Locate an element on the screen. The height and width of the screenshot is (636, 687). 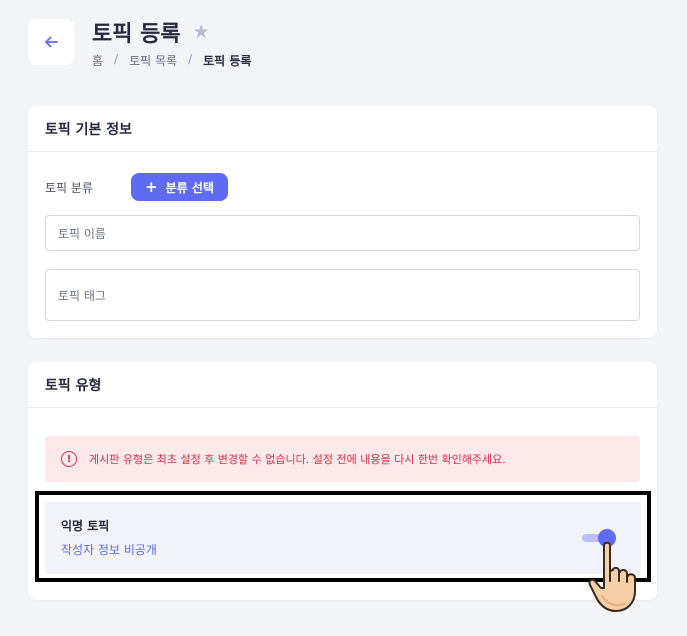
breadcrumb-current: 토픽 등록 is located at coordinates (227, 61).